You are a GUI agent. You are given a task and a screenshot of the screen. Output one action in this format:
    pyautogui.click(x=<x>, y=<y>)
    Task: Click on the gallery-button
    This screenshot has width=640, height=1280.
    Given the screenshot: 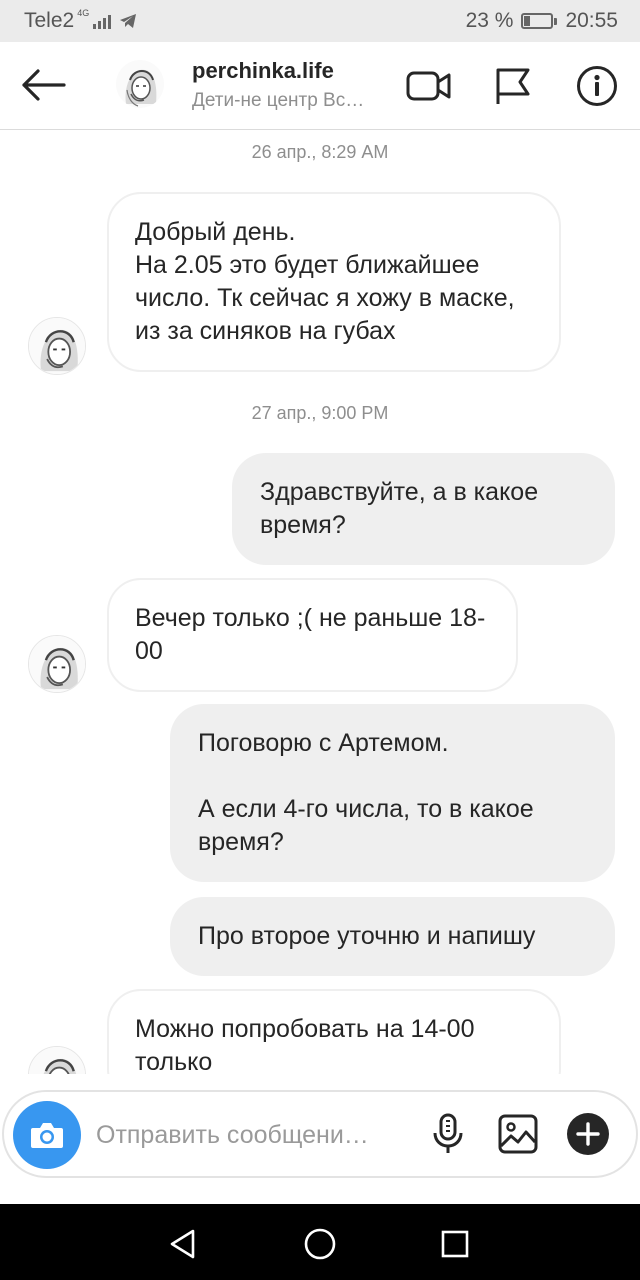 What is the action you would take?
    pyautogui.click(x=518, y=1134)
    